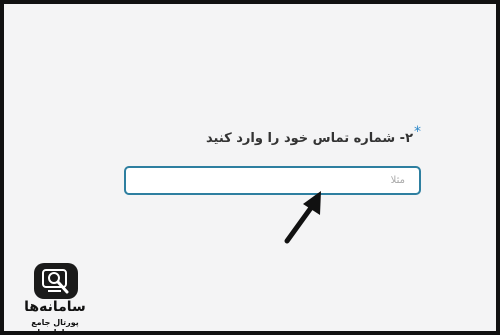 The image size is (500, 335). I want to click on logo-name: سامانه‌ها, so click(55, 307).